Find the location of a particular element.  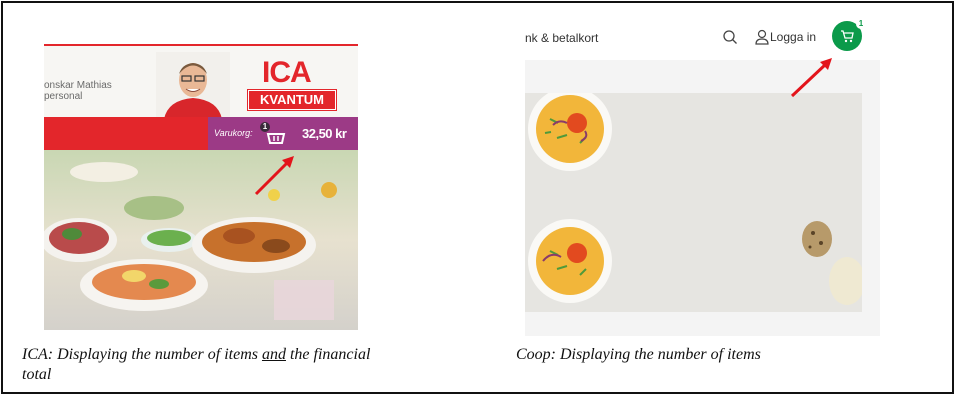

ica-logo-text: ICA is located at coordinates (287, 72).